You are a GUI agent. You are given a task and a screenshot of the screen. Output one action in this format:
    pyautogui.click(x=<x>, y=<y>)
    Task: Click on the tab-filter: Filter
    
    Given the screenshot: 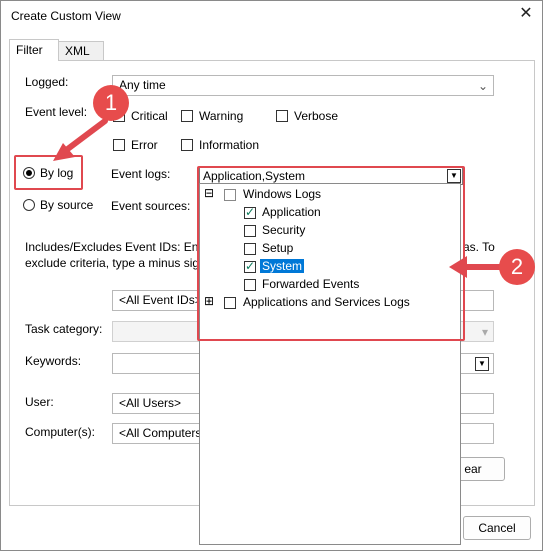 What is the action you would take?
    pyautogui.click(x=34, y=50)
    